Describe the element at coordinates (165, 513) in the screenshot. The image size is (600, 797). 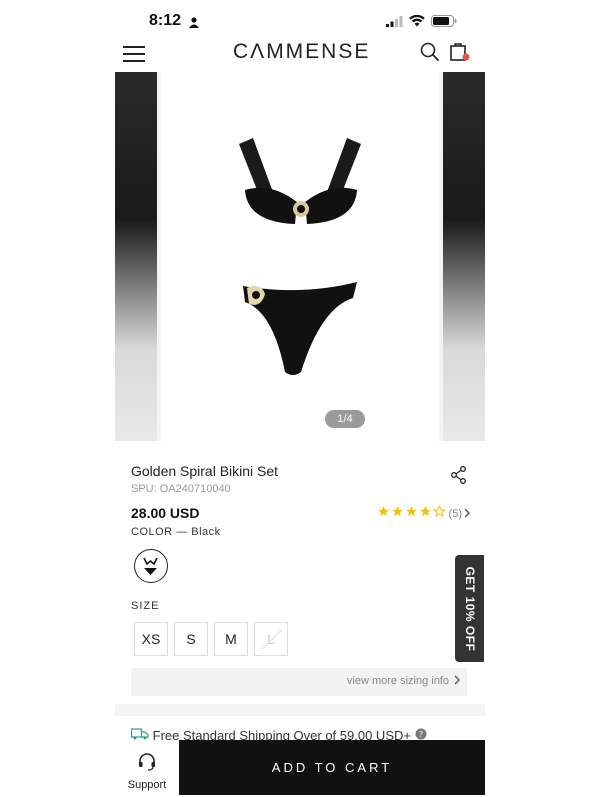
I see `product-price: 28.00 USD` at that location.